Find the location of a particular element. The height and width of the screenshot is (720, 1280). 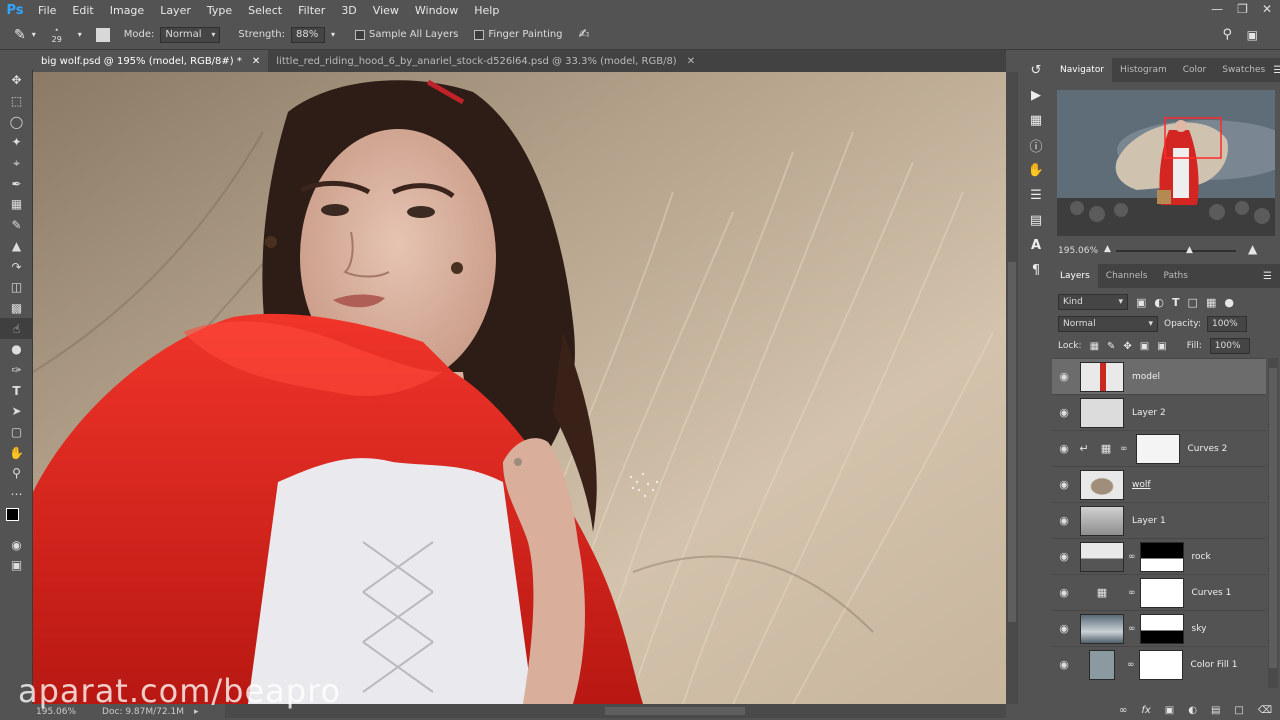

adjustment-filter-icon: ◐ is located at coordinates (1159, 302).